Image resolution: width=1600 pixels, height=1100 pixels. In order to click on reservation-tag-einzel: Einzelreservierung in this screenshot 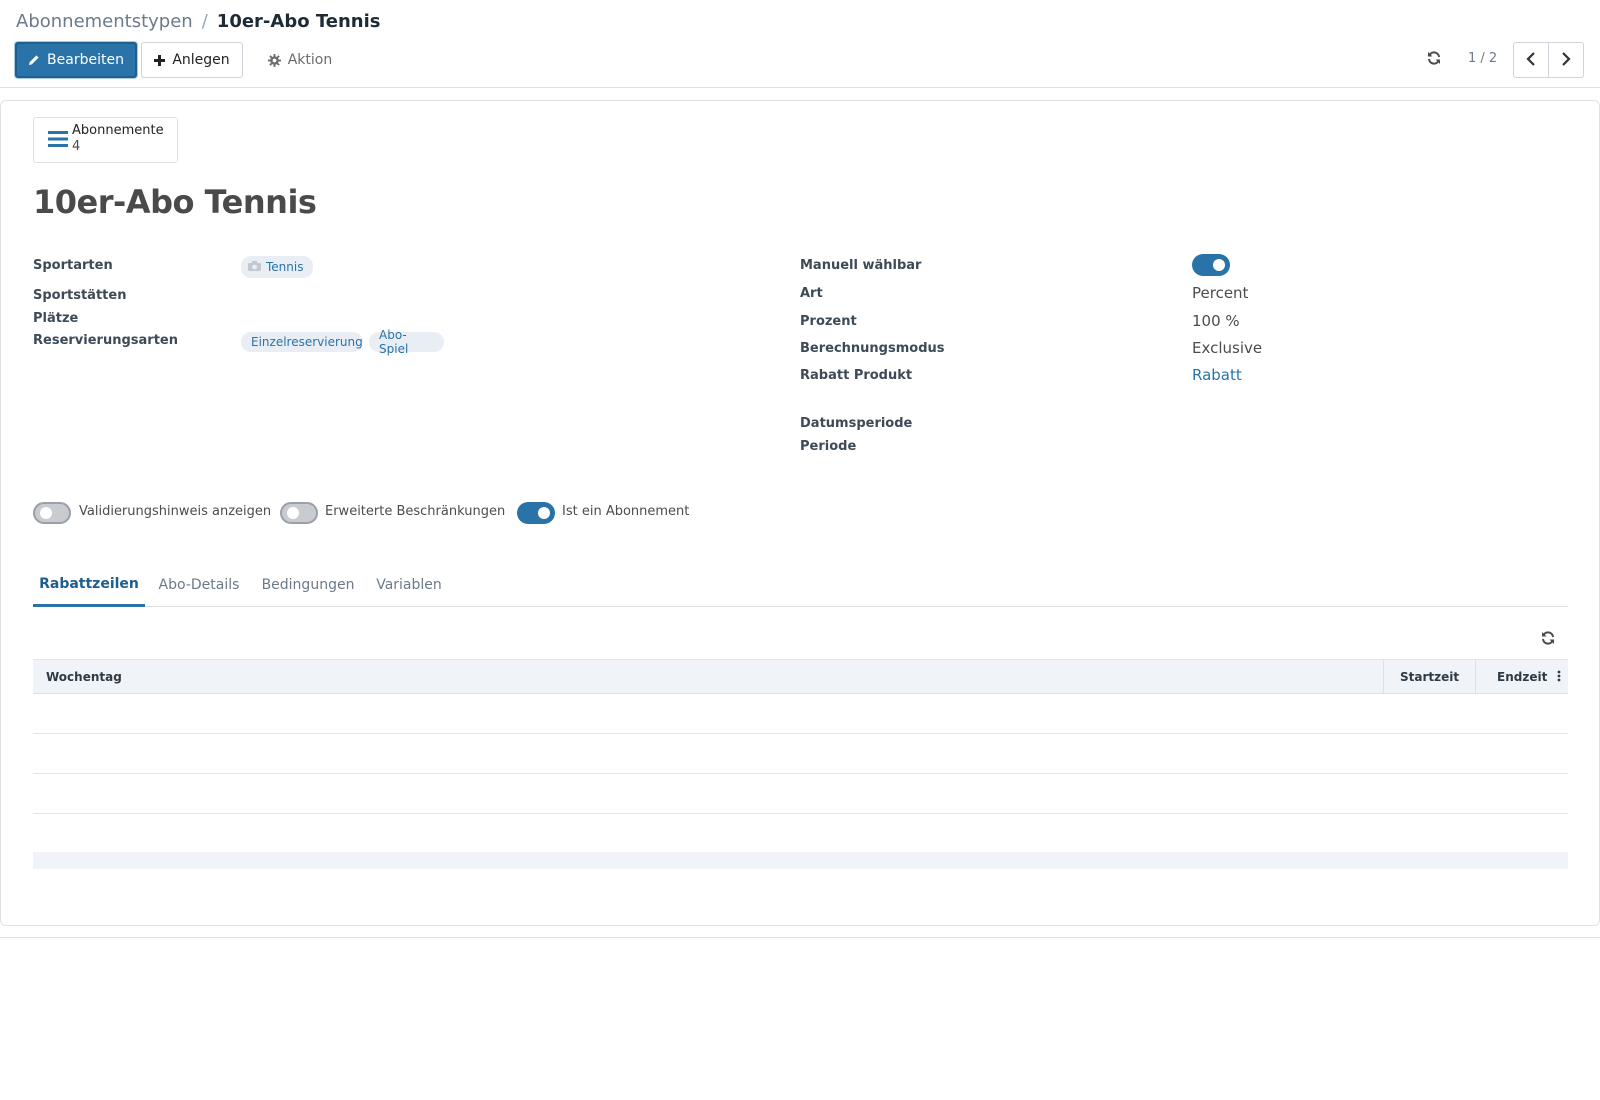, I will do `click(302, 342)`.